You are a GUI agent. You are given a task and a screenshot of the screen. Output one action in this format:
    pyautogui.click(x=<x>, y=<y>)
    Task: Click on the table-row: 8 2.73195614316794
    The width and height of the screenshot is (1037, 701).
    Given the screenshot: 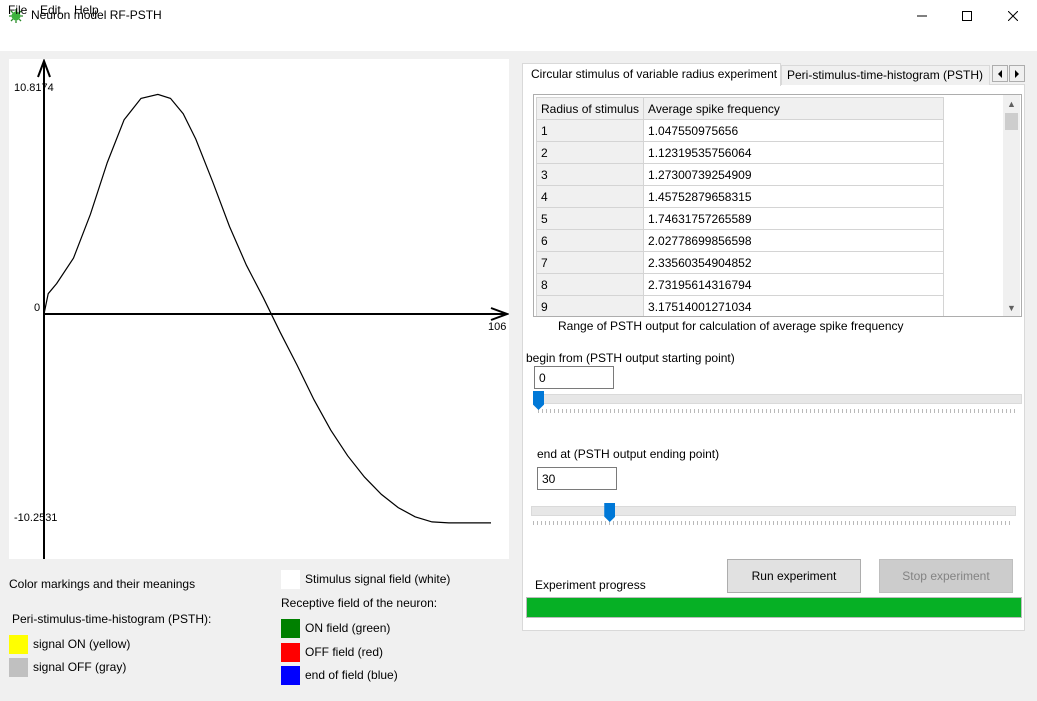 What is the action you would take?
    pyautogui.click(x=740, y=284)
    